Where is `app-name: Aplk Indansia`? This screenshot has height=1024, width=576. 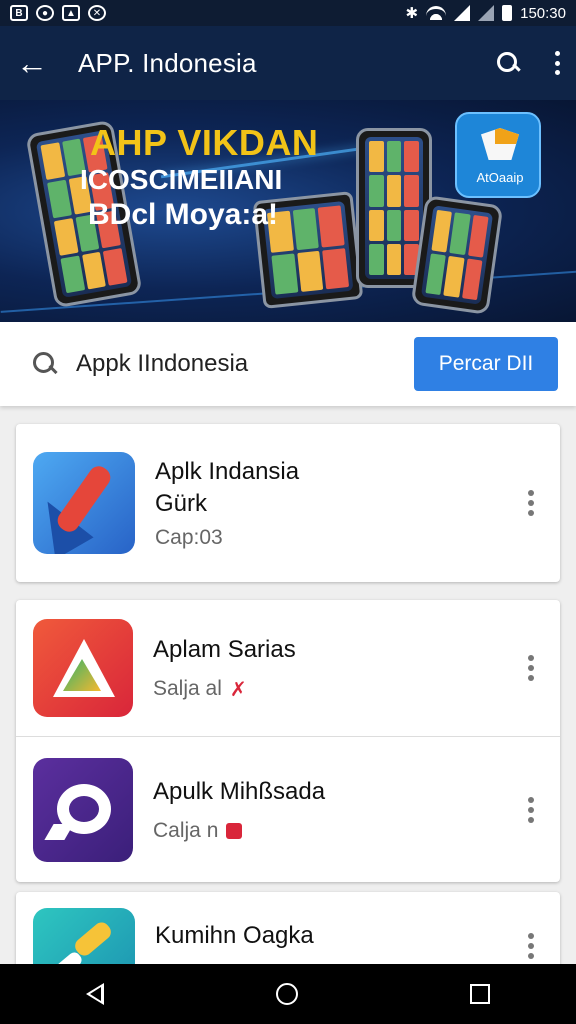
app-name: Aplk Indansia is located at coordinates (227, 471).